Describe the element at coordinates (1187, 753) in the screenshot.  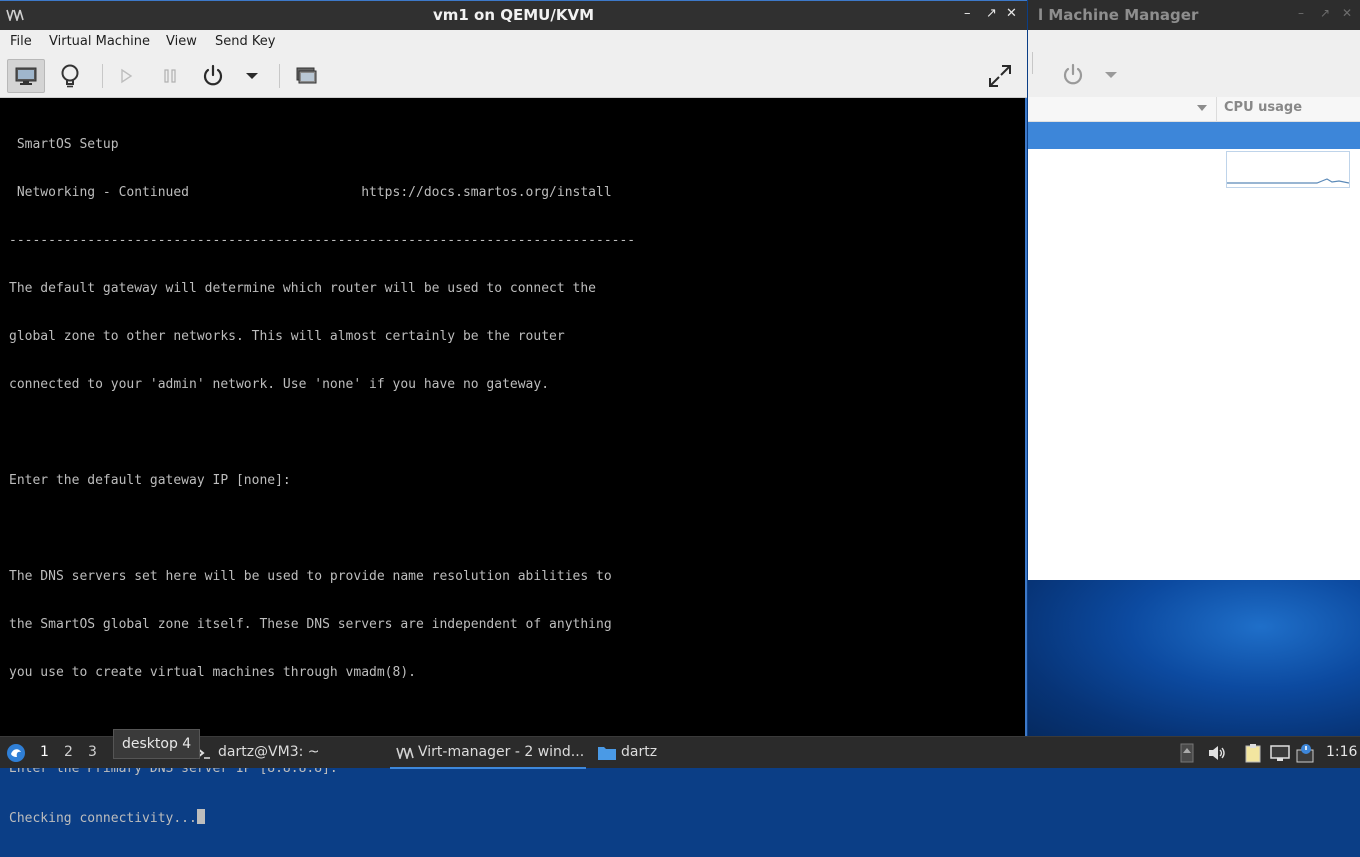
I see `scroll-up-icon` at that location.